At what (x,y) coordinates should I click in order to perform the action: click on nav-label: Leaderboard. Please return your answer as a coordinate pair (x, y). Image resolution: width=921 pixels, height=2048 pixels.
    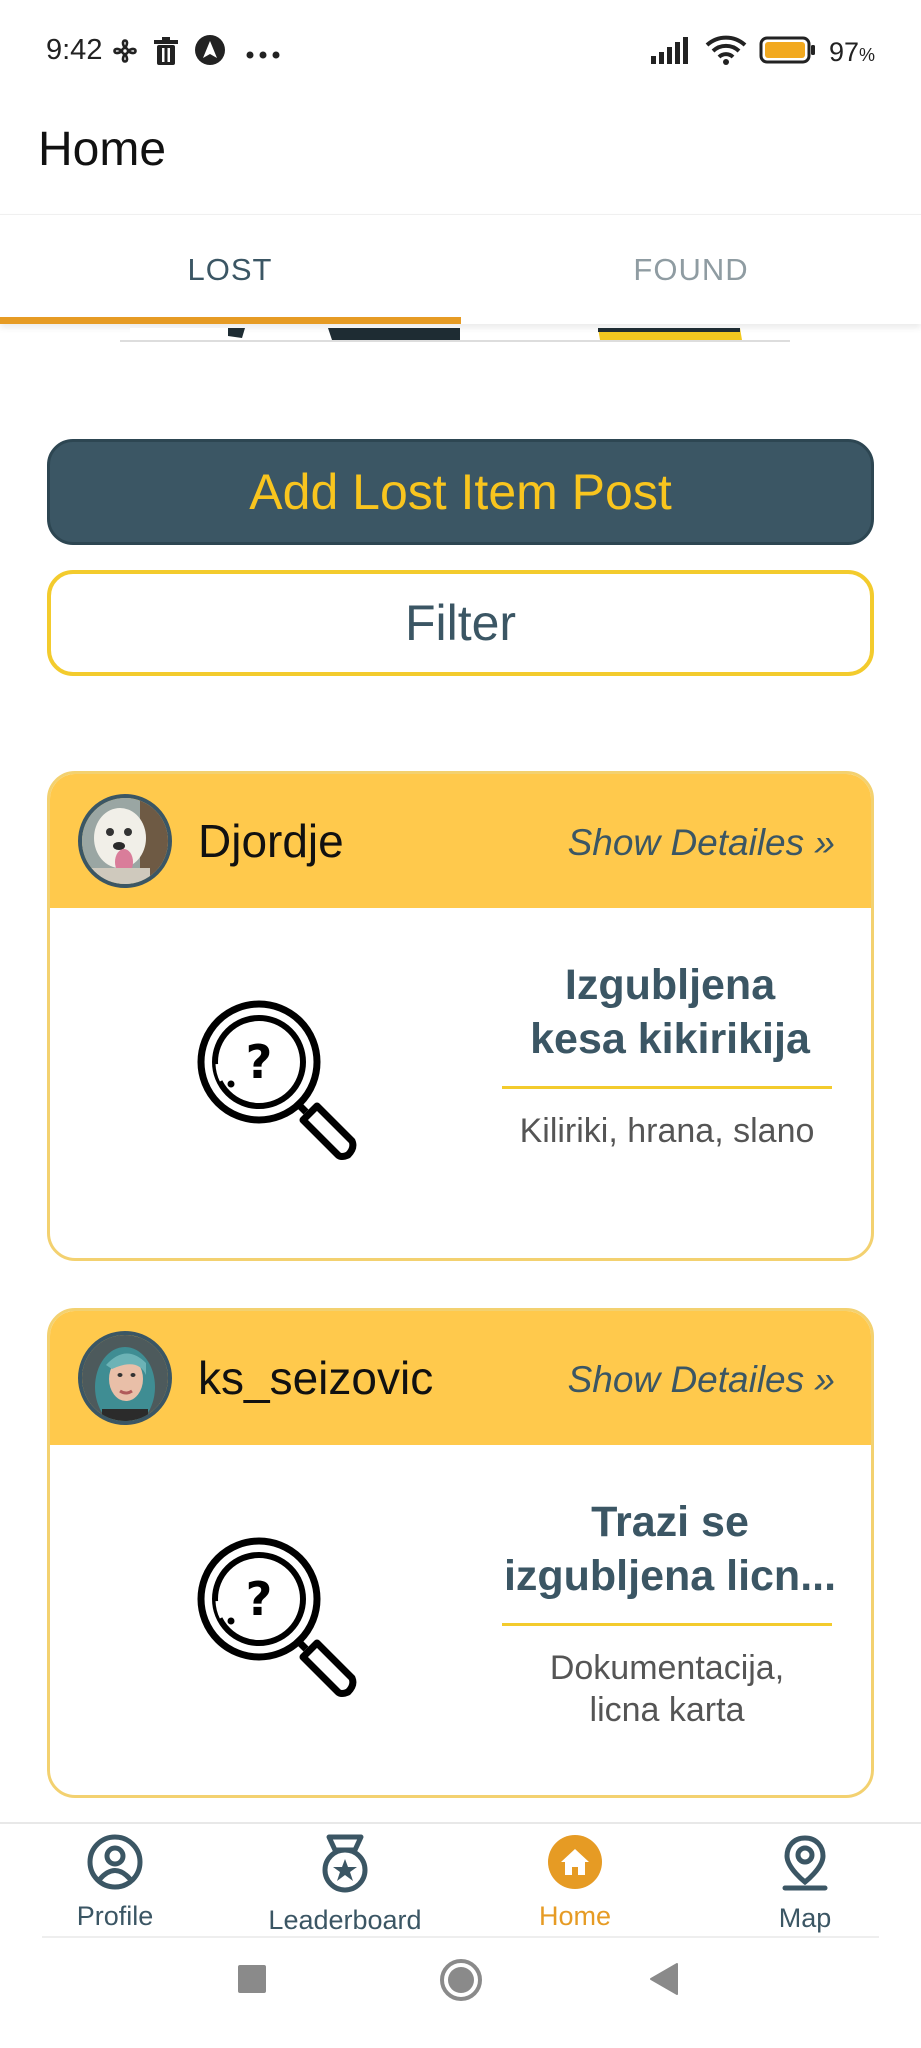
    Looking at the image, I should click on (345, 1920).